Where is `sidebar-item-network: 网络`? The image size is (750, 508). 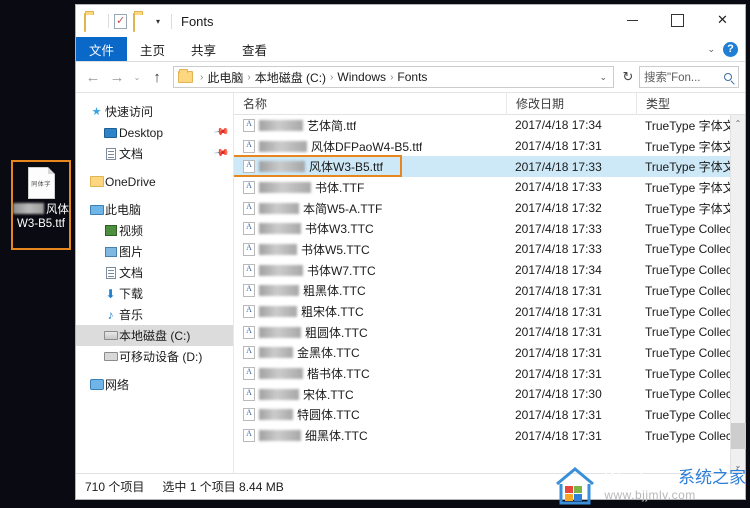
sidebar-item-network: 网络 is located at coordinates (154, 384).